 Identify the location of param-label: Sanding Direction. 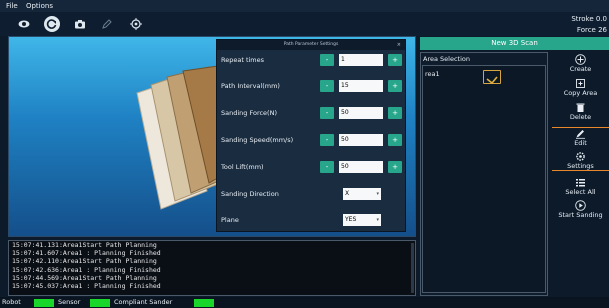
(250, 194).